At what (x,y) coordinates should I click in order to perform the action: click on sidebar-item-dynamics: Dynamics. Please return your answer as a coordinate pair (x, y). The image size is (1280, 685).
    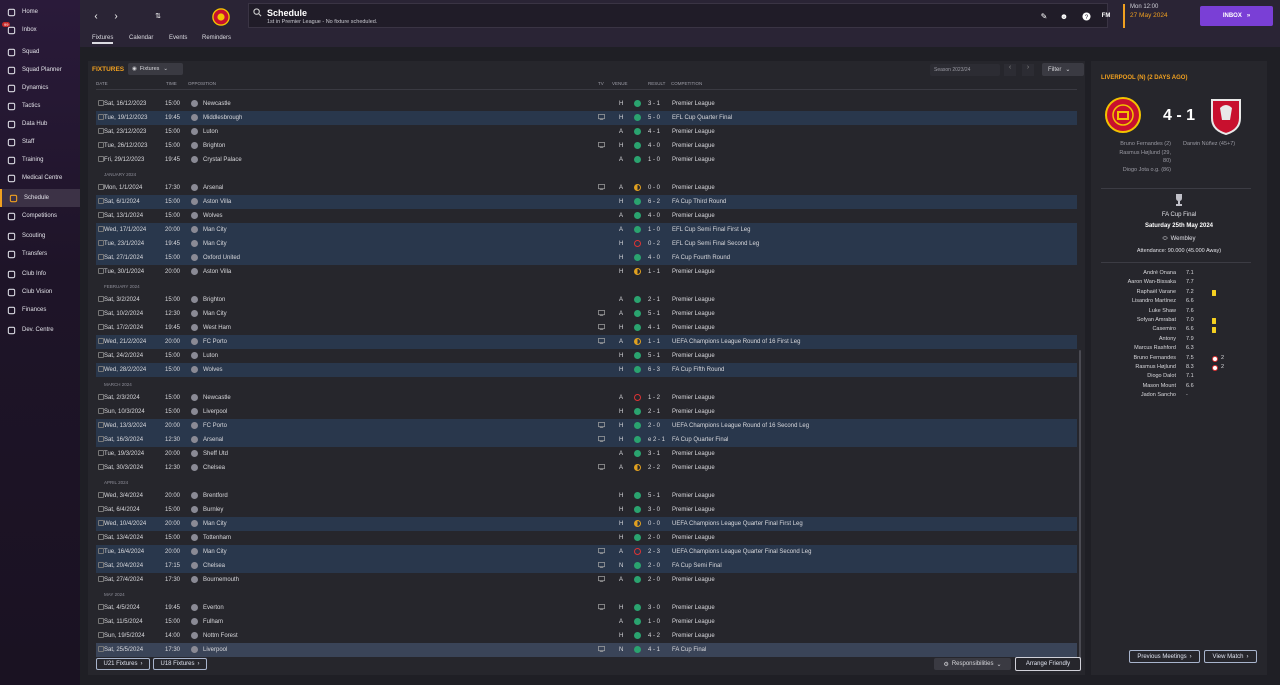
    Looking at the image, I should click on (40, 88).